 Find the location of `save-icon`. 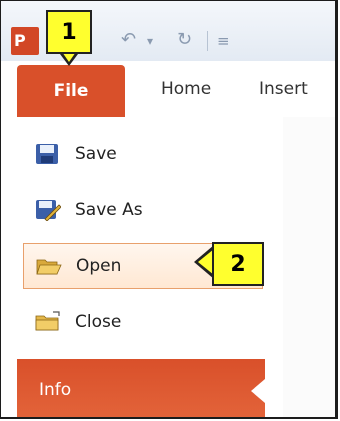

save-icon is located at coordinates (48, 154).